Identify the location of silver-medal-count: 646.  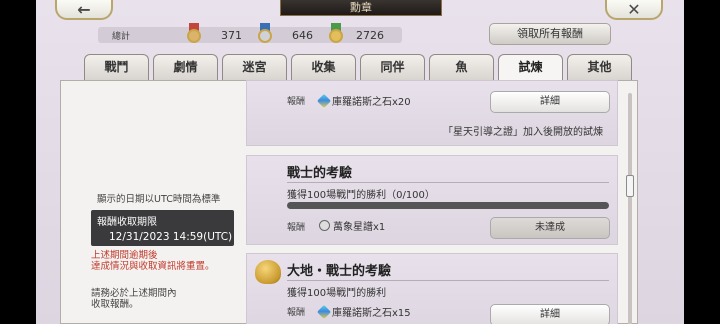
(302, 35).